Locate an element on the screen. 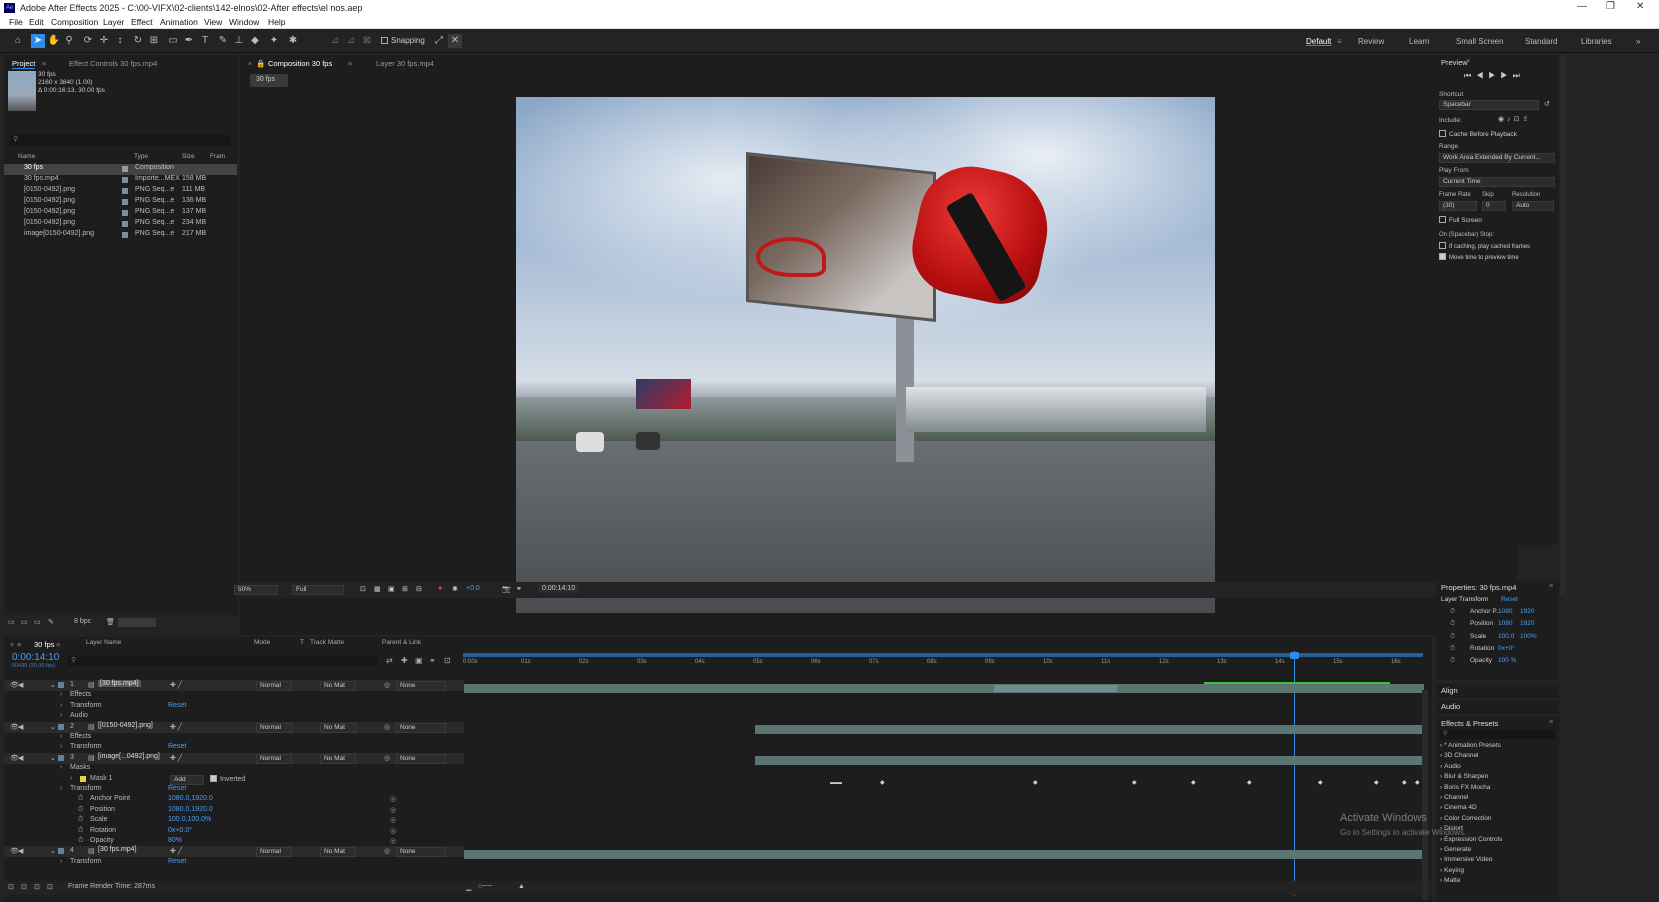  play-from-dropdown: Current Time is located at coordinates (1497, 182).